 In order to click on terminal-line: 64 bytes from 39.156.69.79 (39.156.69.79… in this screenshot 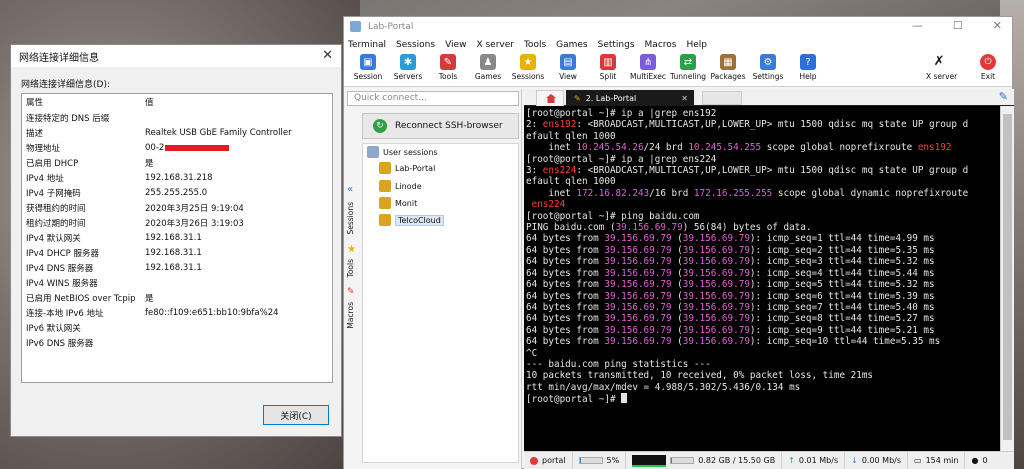, I will do `click(762, 250)`.